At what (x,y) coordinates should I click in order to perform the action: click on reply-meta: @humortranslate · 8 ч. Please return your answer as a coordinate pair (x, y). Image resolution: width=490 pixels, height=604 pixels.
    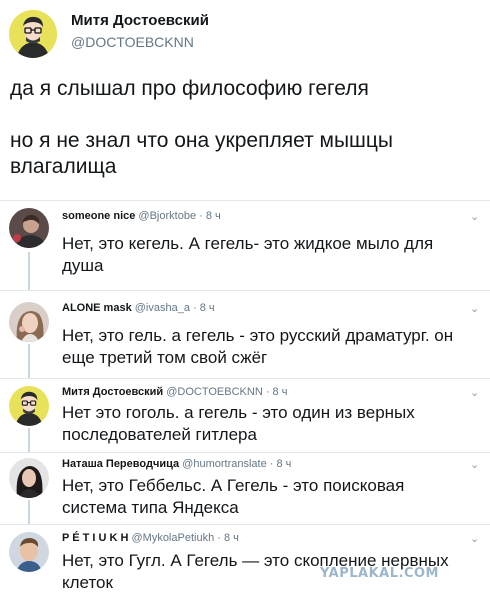
    Looking at the image, I should click on (237, 464).